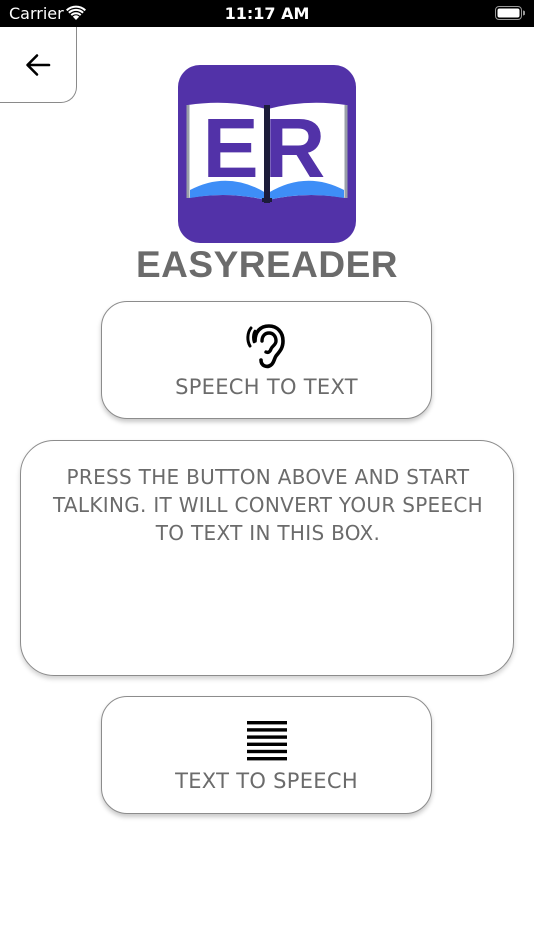 The image size is (534, 950). Describe the element at coordinates (267, 264) in the screenshot. I see `app-title: EASYREADER` at that location.